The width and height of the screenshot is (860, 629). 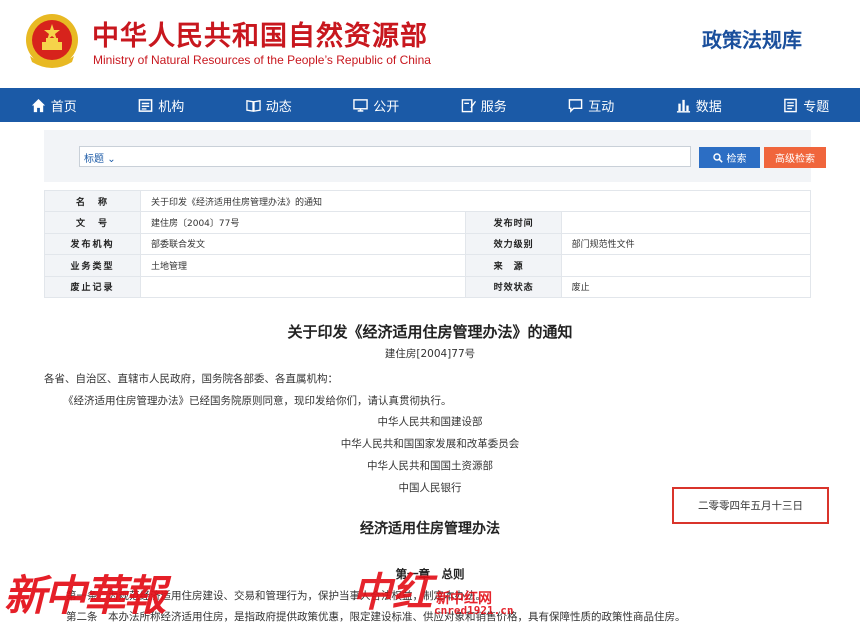 I want to click on nav-item-interact: 互动, so click(x=592, y=105).